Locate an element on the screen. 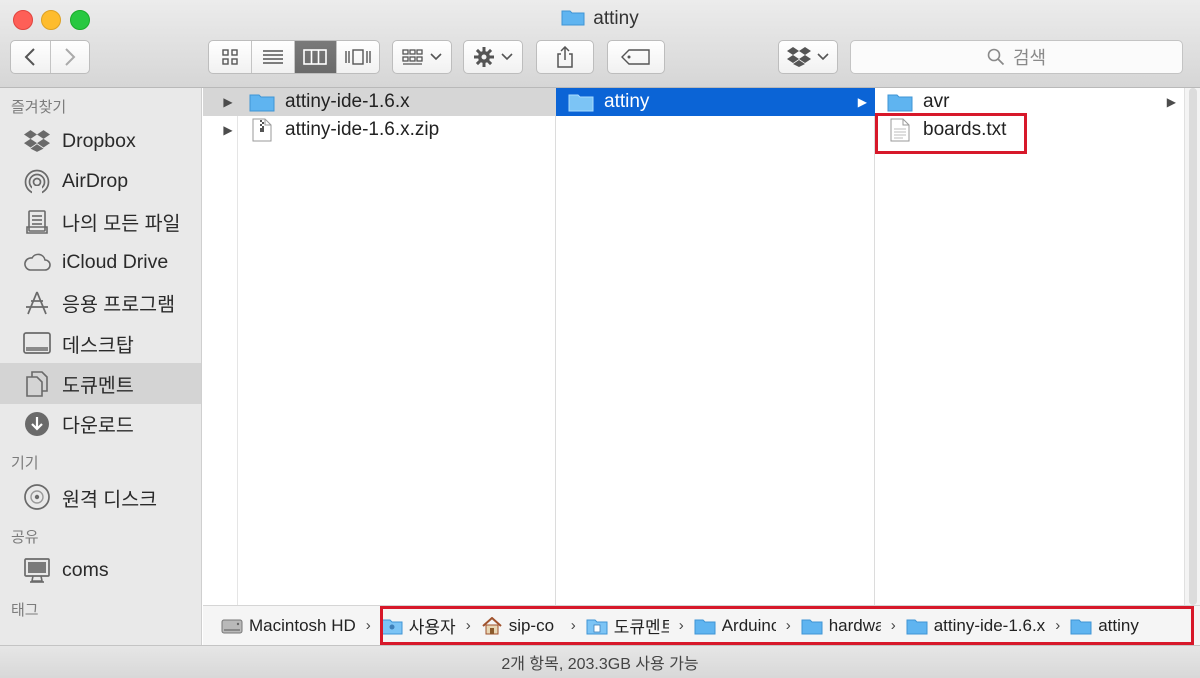 This screenshot has height=678, width=1200. sidebar-item-applications: 응용 프로그램 is located at coordinates (100, 303).